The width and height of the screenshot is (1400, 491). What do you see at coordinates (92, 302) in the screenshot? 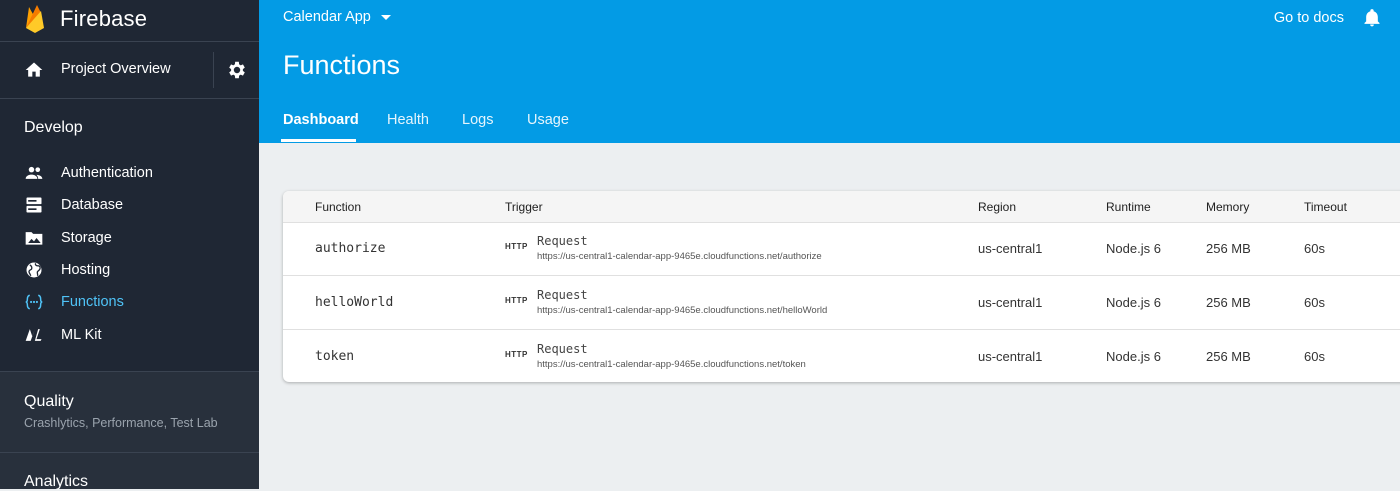
I see `sidebar-item-label: Functions` at bounding box center [92, 302].